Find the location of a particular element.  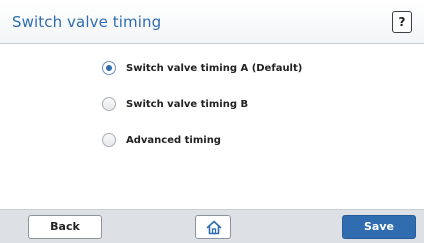

back-button: Back is located at coordinates (65, 227).